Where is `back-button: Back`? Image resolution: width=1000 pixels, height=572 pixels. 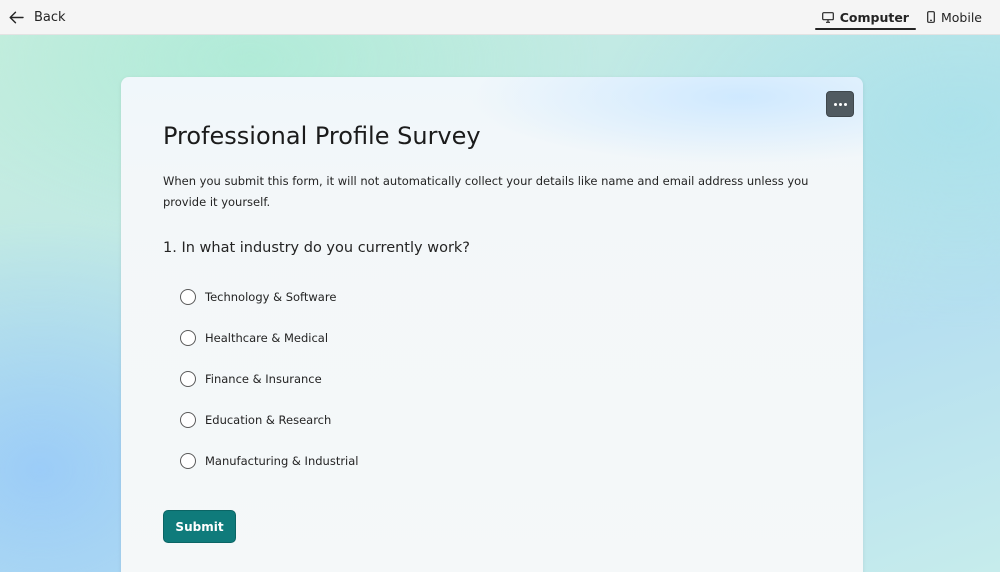
back-button: Back is located at coordinates (37, 17).